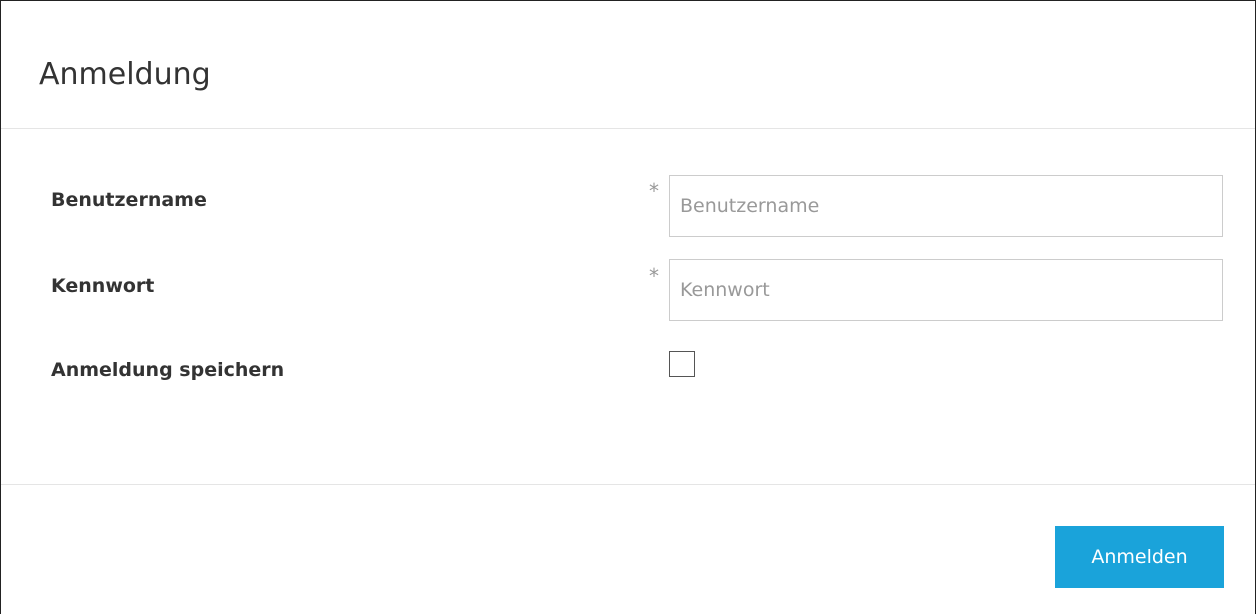 The image size is (1258, 614). What do you see at coordinates (654, 276) in the screenshot?
I see `password-required-marker: *` at bounding box center [654, 276].